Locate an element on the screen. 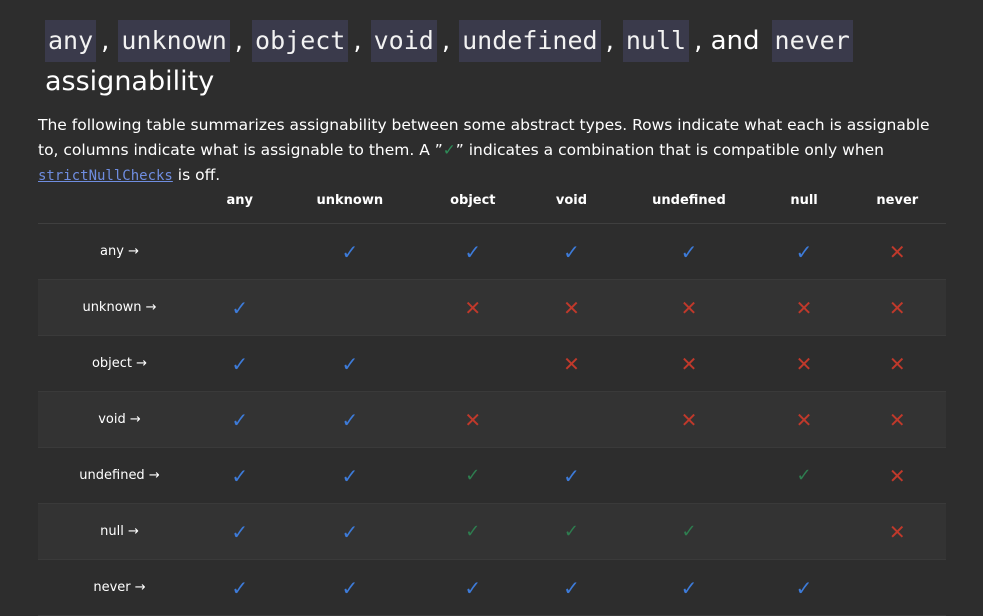 The height and width of the screenshot is (616, 983). column-header: void is located at coordinates (571, 200).